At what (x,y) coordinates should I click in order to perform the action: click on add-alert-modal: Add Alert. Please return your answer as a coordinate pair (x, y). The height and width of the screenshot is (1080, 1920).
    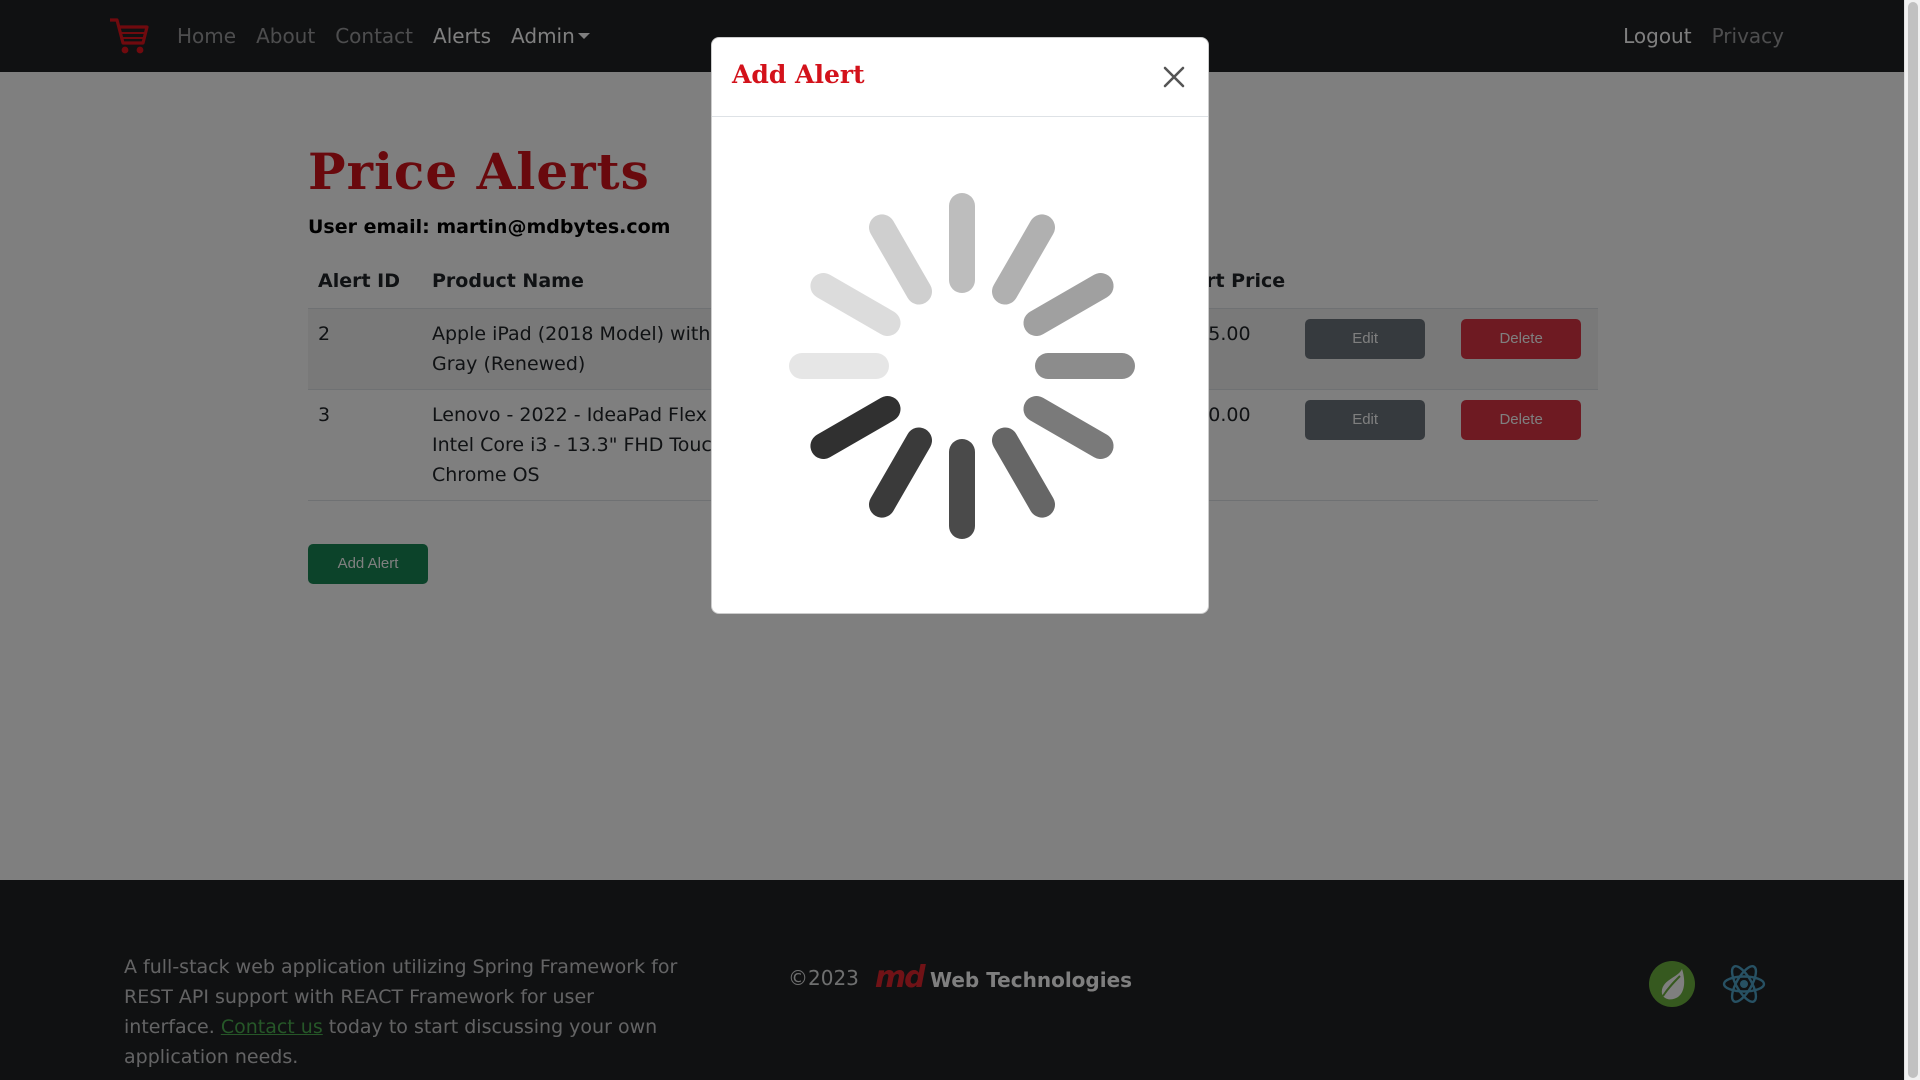
    Looking at the image, I should click on (960, 325).